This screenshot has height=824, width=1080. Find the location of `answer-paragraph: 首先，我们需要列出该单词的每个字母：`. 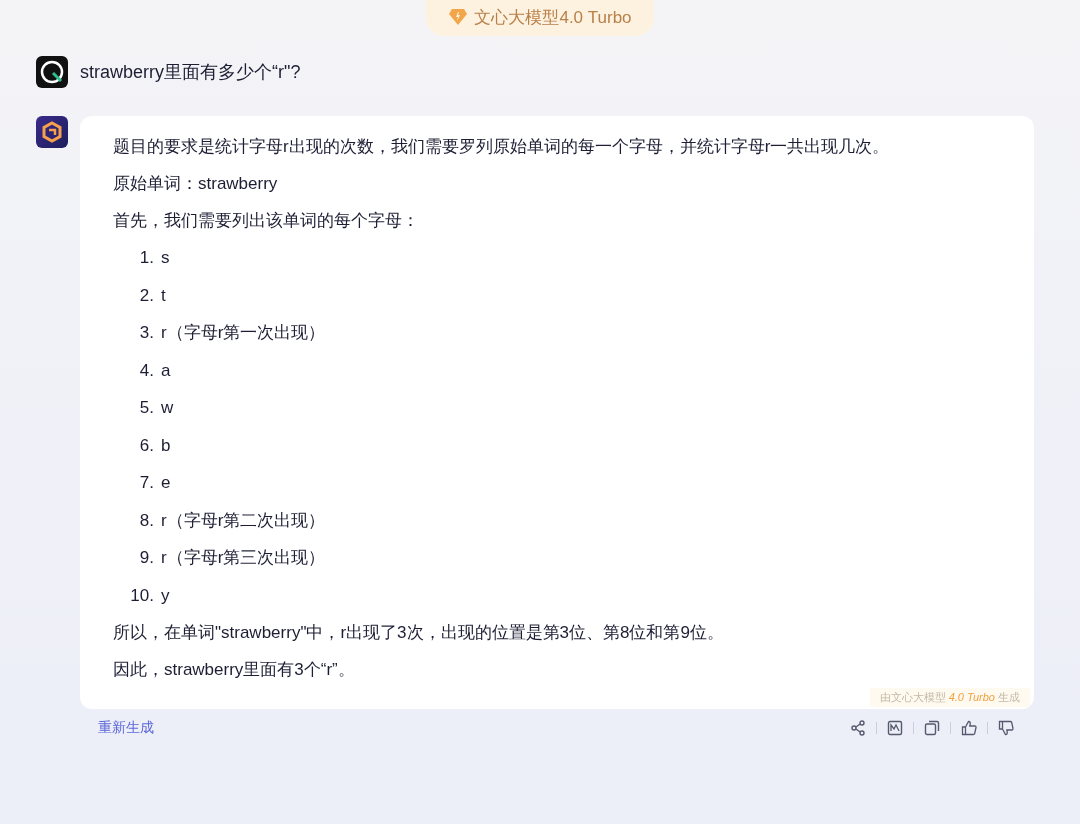

answer-paragraph: 首先，我们需要列出该单词的每个字母： is located at coordinates (266, 221).